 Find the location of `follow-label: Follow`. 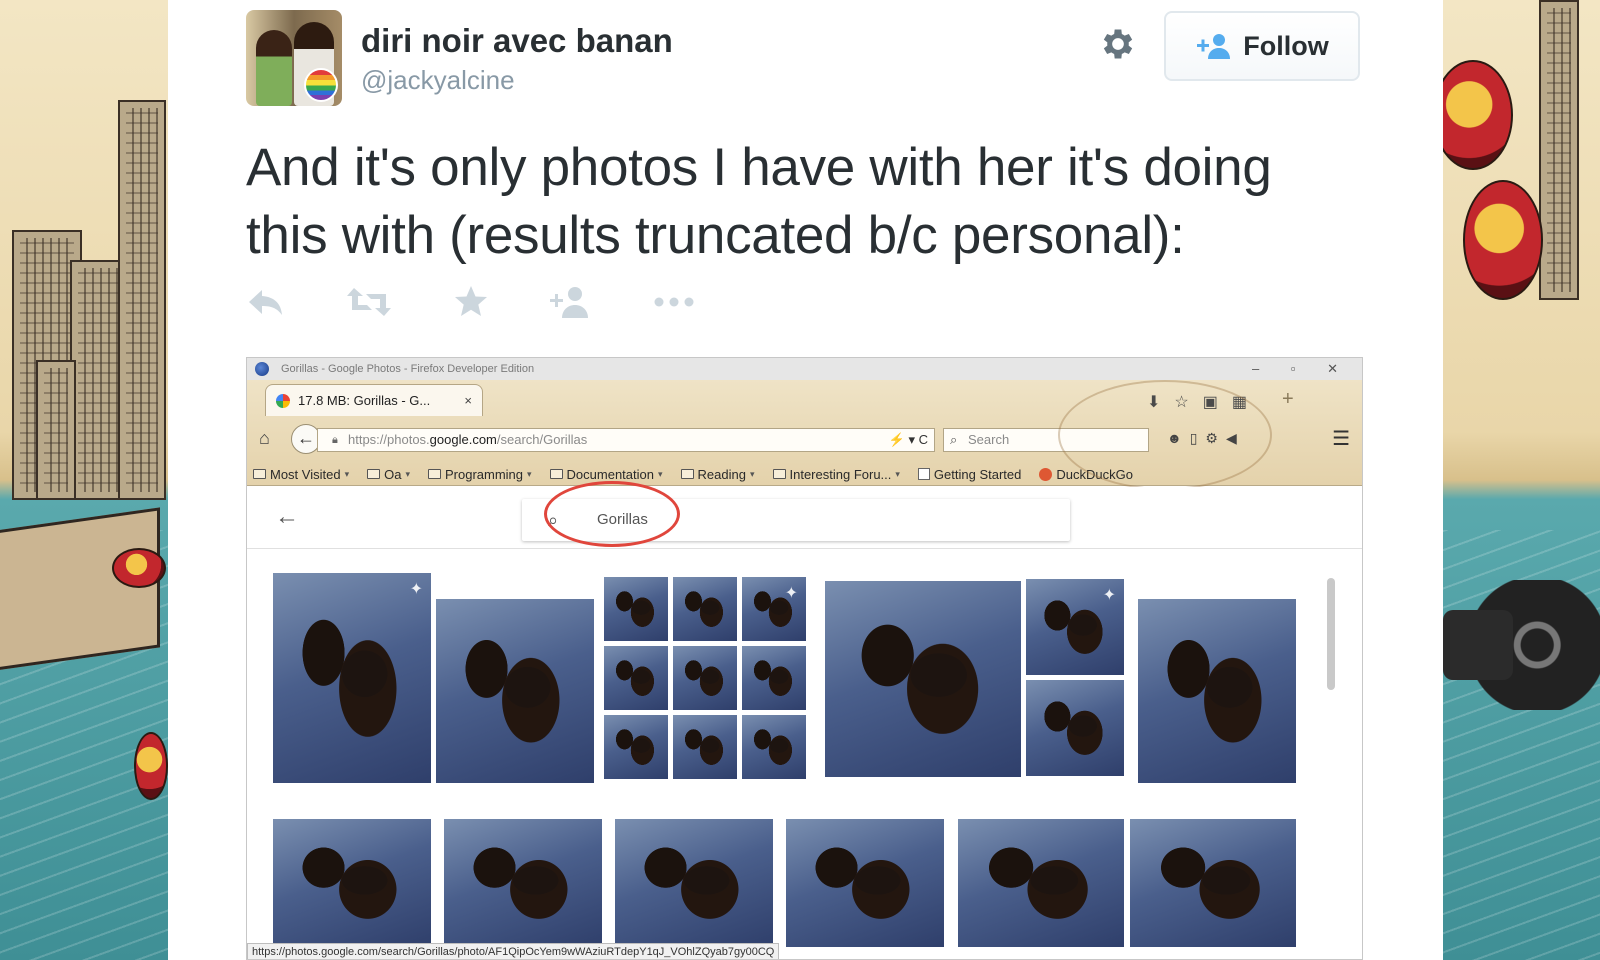

follow-label: Follow is located at coordinates (1286, 45).